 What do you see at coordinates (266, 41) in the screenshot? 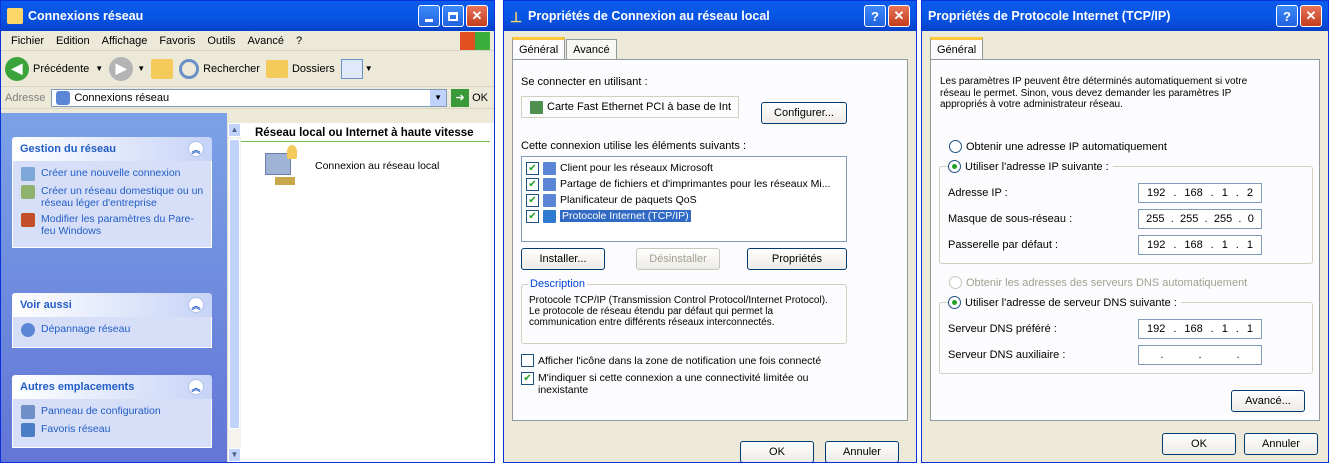
I see `menu-advanced: Avancé` at bounding box center [266, 41].